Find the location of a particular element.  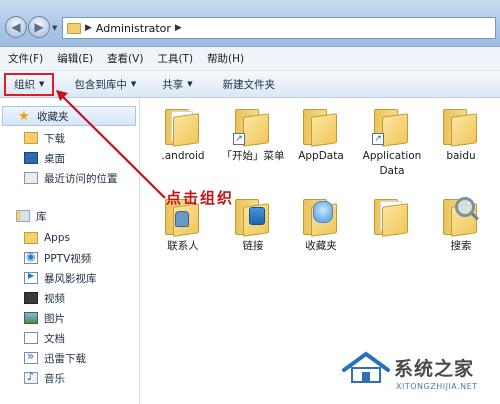

documents-icon is located at coordinates (31, 338).